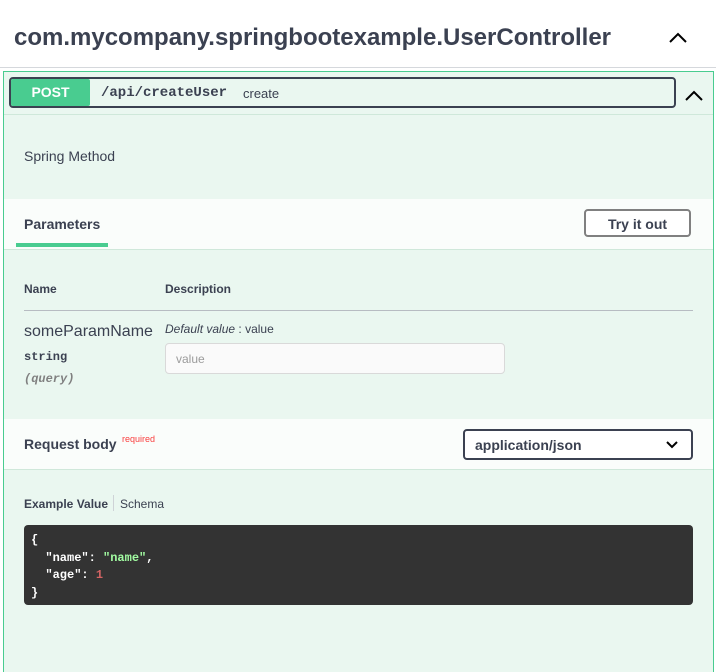 The image size is (718, 672). I want to click on try-it-out-button: Try it out, so click(637, 223).